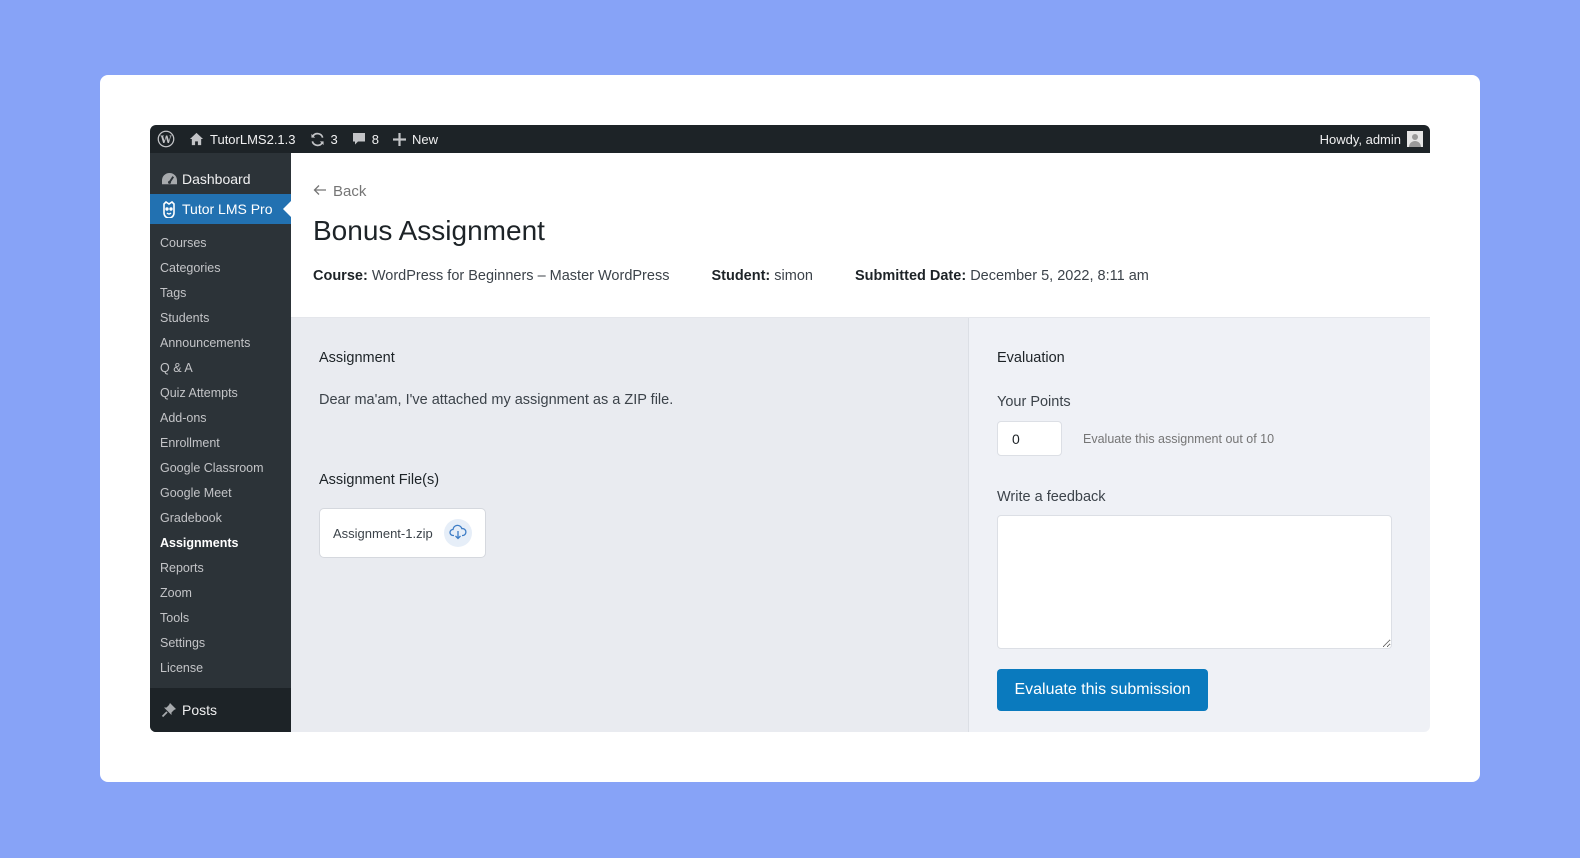  I want to click on submenu-reports: Reports, so click(220, 568).